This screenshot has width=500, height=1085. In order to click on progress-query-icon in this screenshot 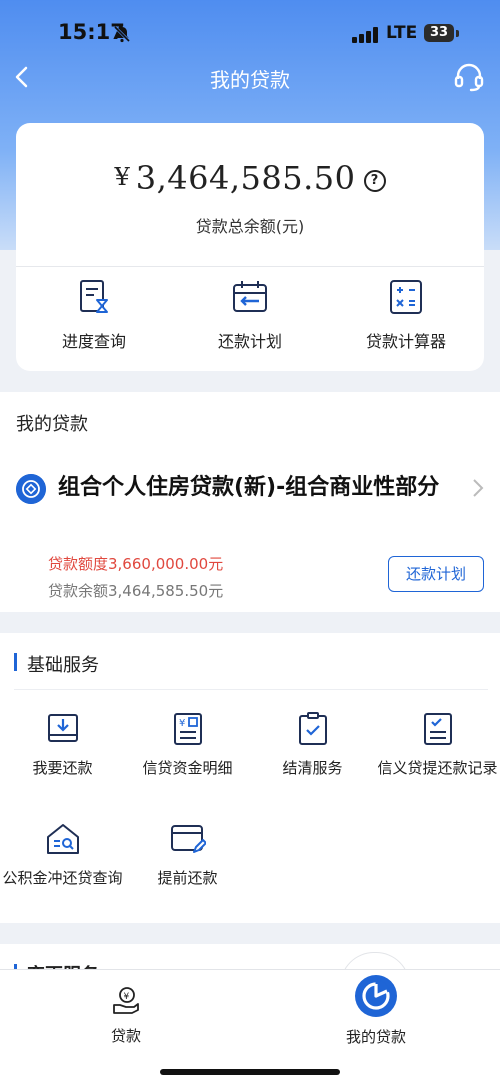, I will do `click(94, 296)`.